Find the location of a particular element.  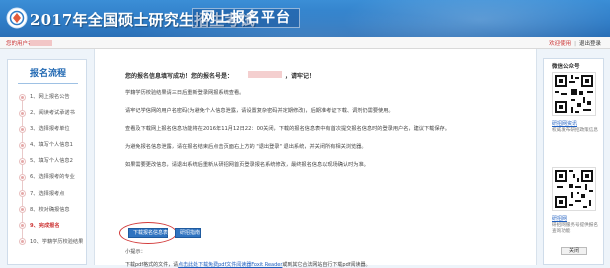

step-label: 8、校对确报信息 is located at coordinates (50, 209).